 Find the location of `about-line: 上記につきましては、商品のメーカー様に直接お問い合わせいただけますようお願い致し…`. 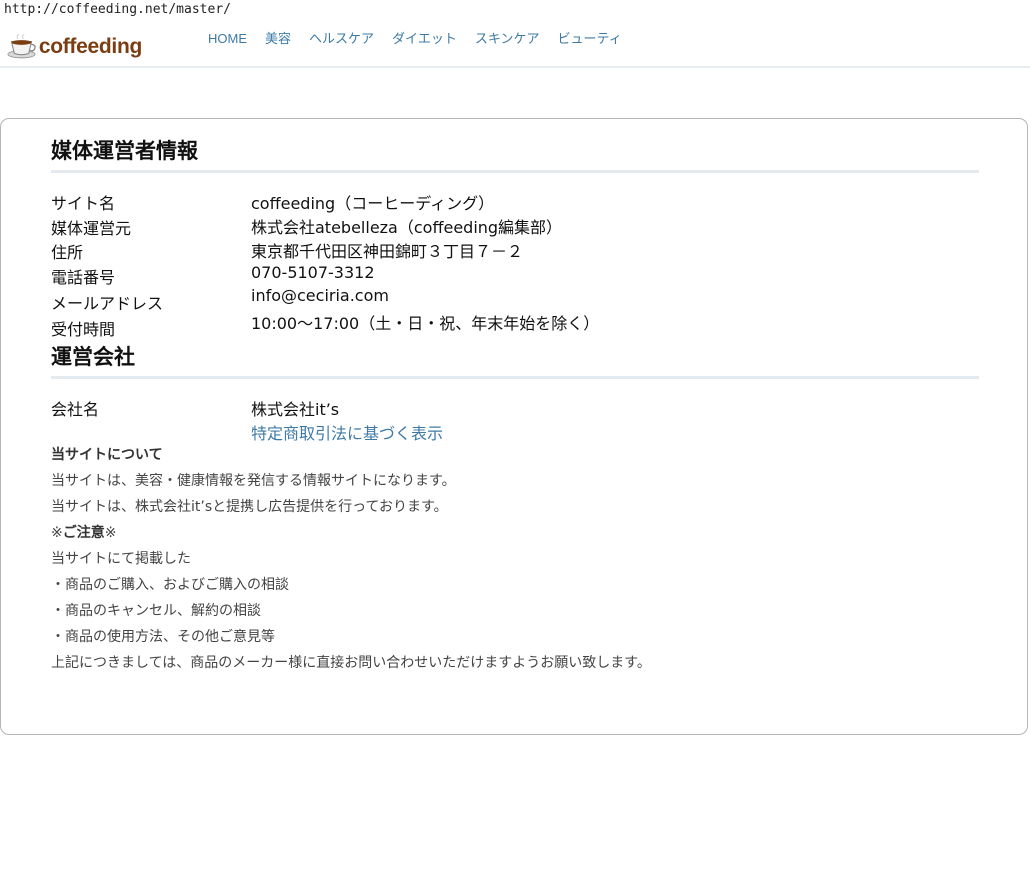

about-line: 上記につきましては、商品のメーカー様に直接お問い合わせいただけますようお願い致し… is located at coordinates (351, 663).